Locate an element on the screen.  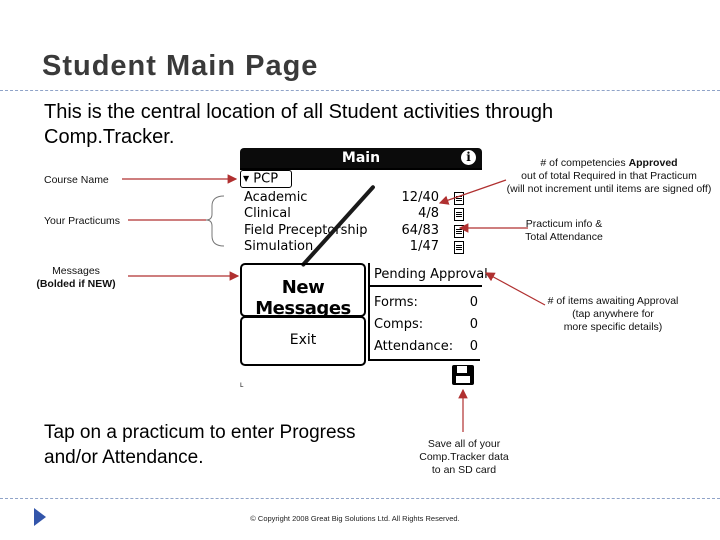
info-icon: i is located at coordinates (468, 157).